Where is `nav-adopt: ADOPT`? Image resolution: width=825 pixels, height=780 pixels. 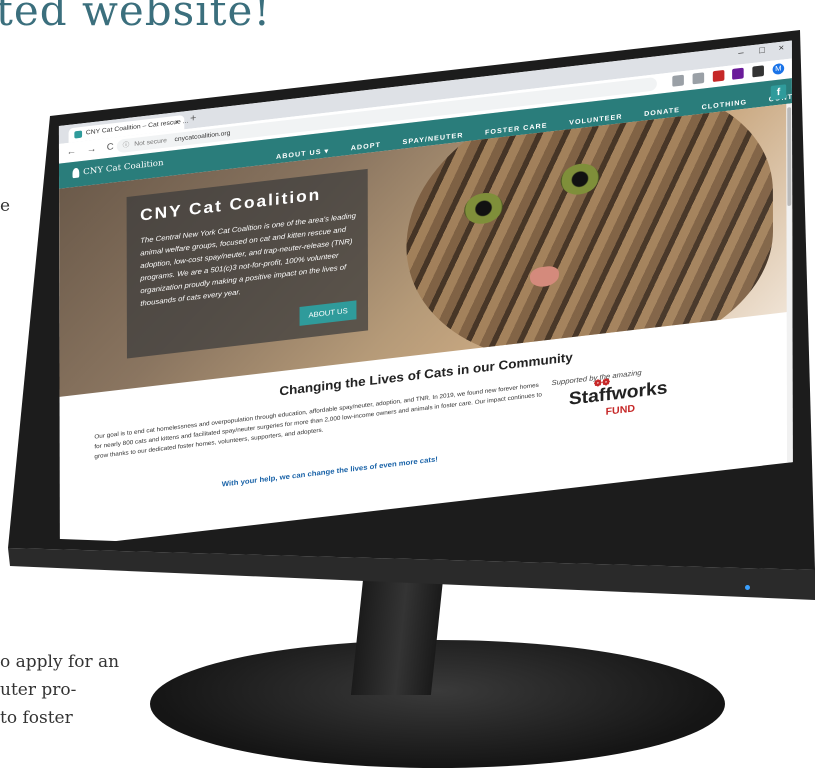
nav-adopt: ADOPT is located at coordinates (366, 146).